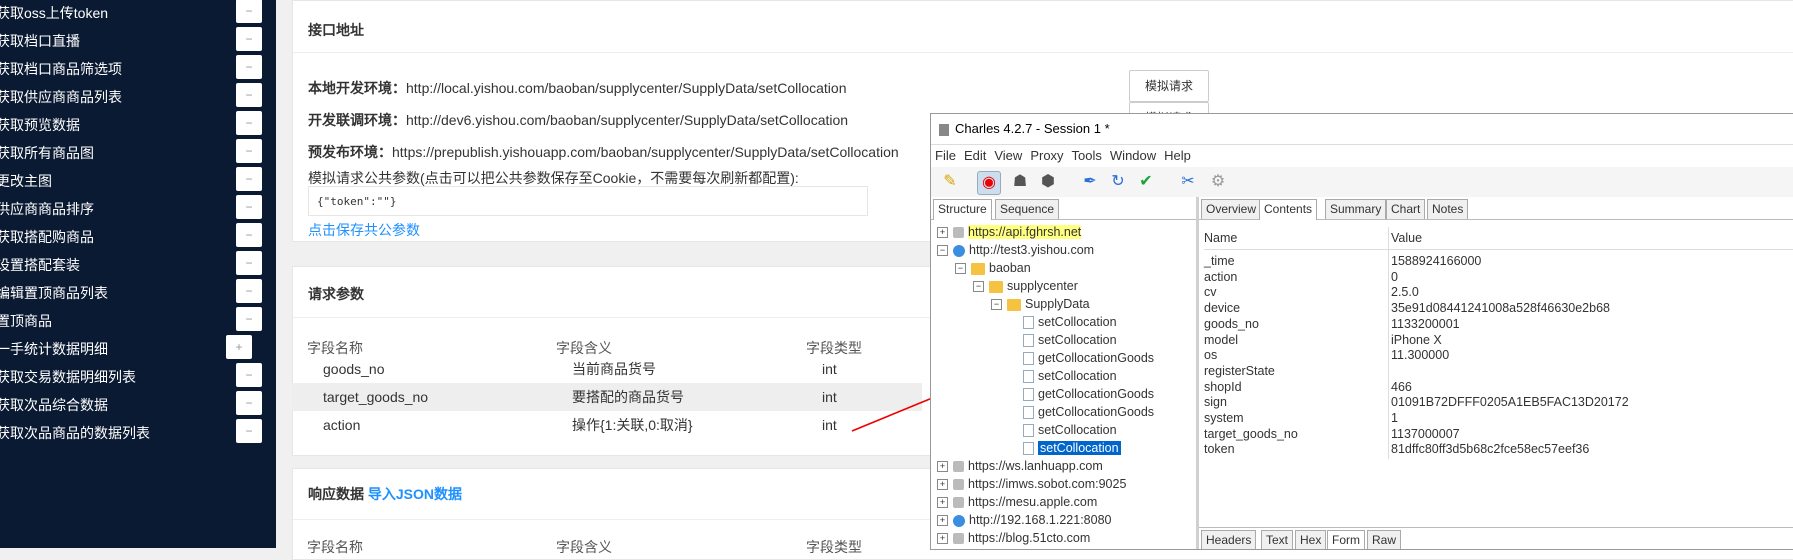  I want to click on tab-text: Text, so click(1277, 539).